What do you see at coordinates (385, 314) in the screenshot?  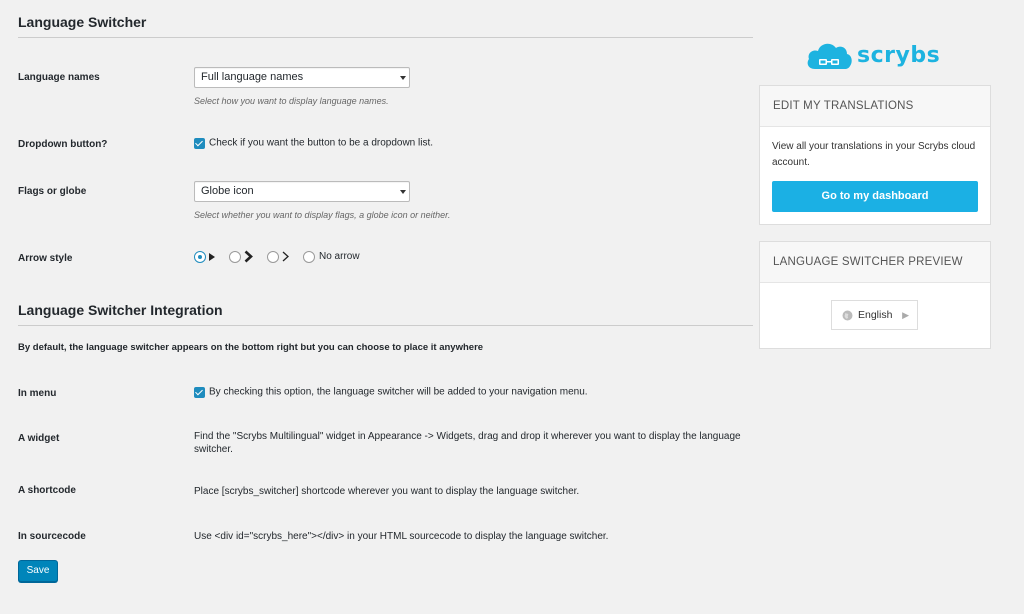 I see `section-title-integration: Language Switcher Integration` at bounding box center [385, 314].